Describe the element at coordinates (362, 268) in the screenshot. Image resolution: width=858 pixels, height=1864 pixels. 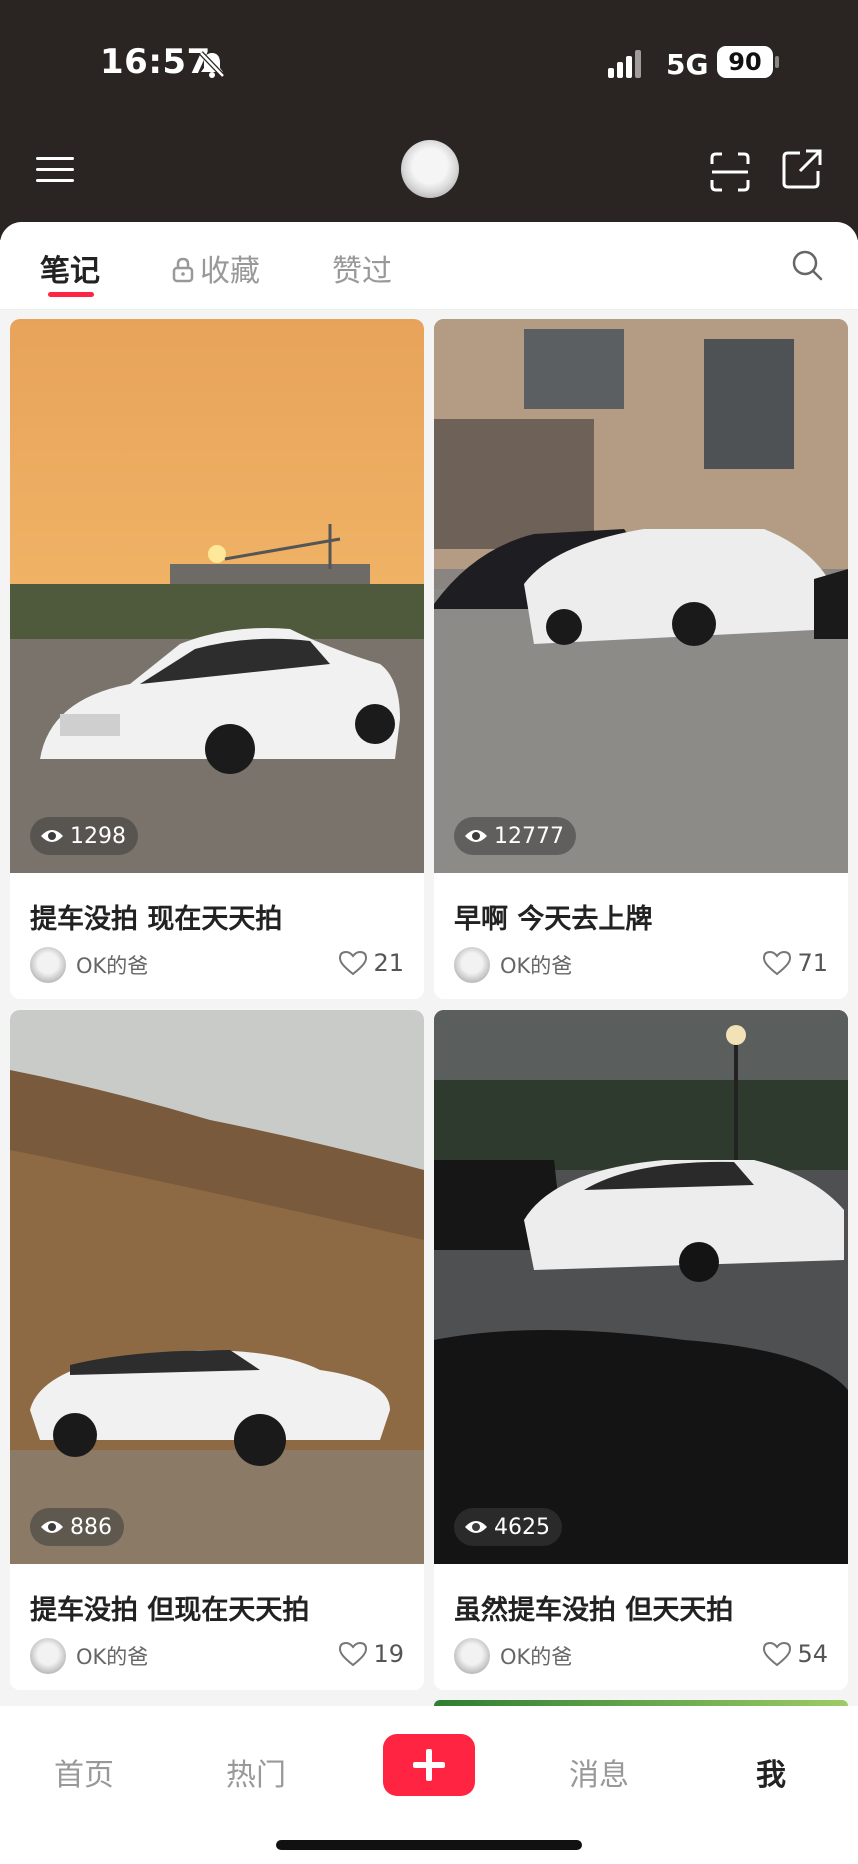
I see `tab-liked: 赞过` at that location.